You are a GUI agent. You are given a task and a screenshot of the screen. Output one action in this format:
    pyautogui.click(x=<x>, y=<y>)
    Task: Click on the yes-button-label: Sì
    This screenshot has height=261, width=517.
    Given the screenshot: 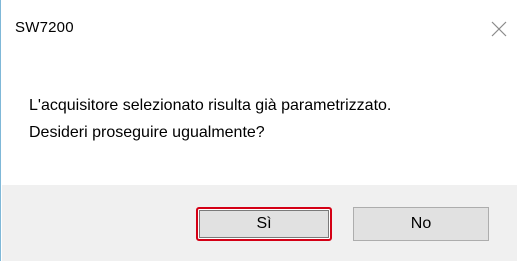 What is the action you would take?
    pyautogui.click(x=264, y=223)
    